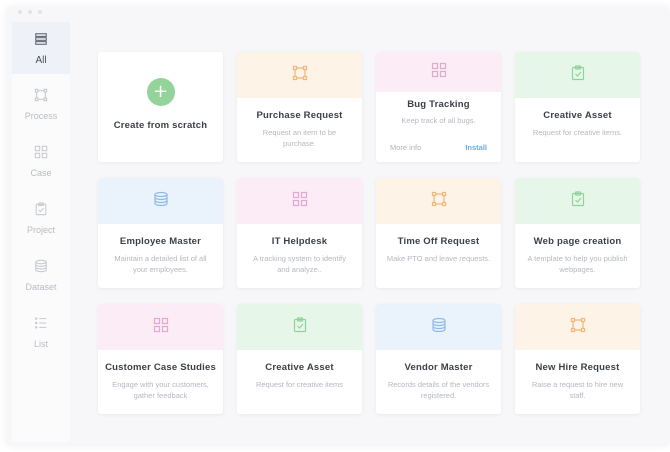 The height and width of the screenshot is (452, 670). Describe the element at coordinates (299, 359) in the screenshot. I see `template-card: Creative Asset Request for creative items` at that location.